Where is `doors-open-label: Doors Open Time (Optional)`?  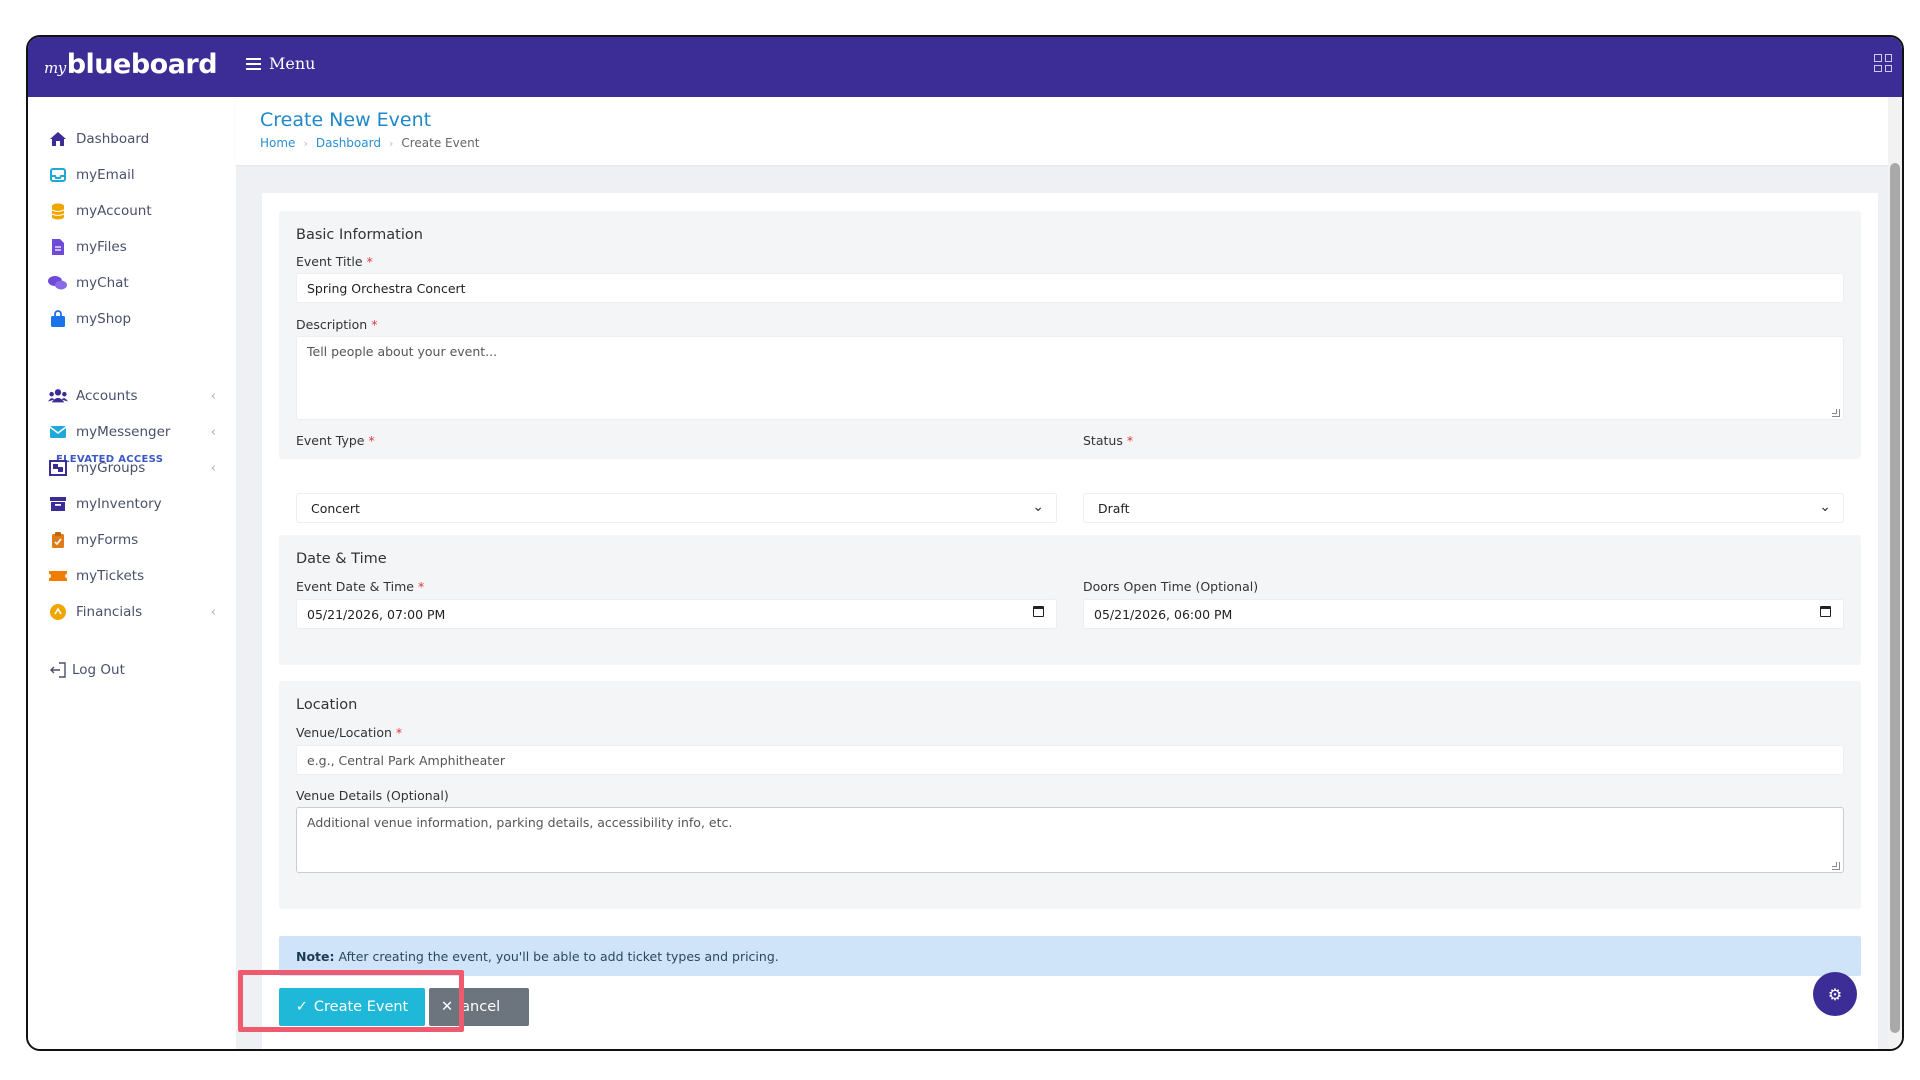
doors-open-label: Doors Open Time (Optional) is located at coordinates (1171, 586).